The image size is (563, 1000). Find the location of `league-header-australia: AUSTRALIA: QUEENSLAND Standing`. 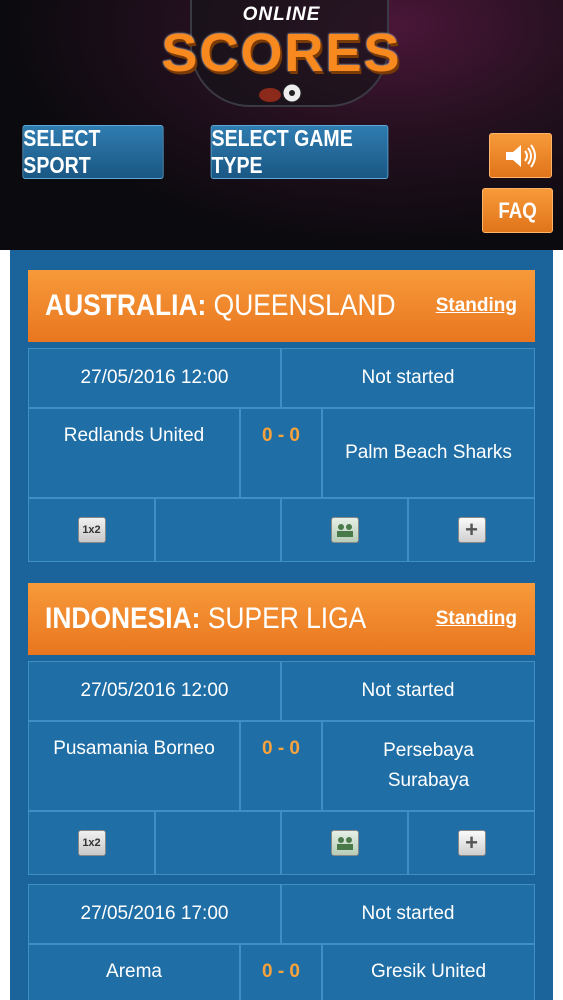

league-header-australia: AUSTRALIA: QUEENSLAND Standing is located at coordinates (281, 306).